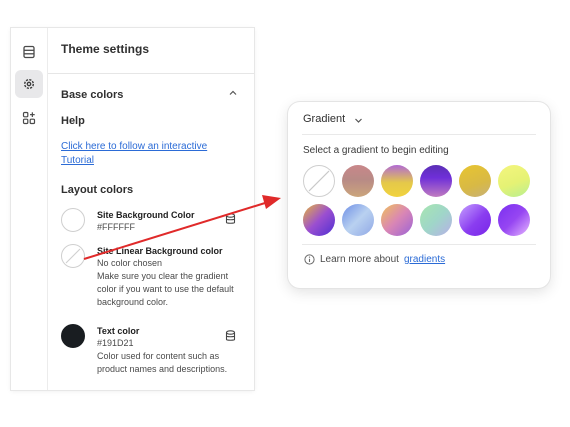 This screenshot has height=427, width=570. I want to click on gradients-link: gradients, so click(424, 259).